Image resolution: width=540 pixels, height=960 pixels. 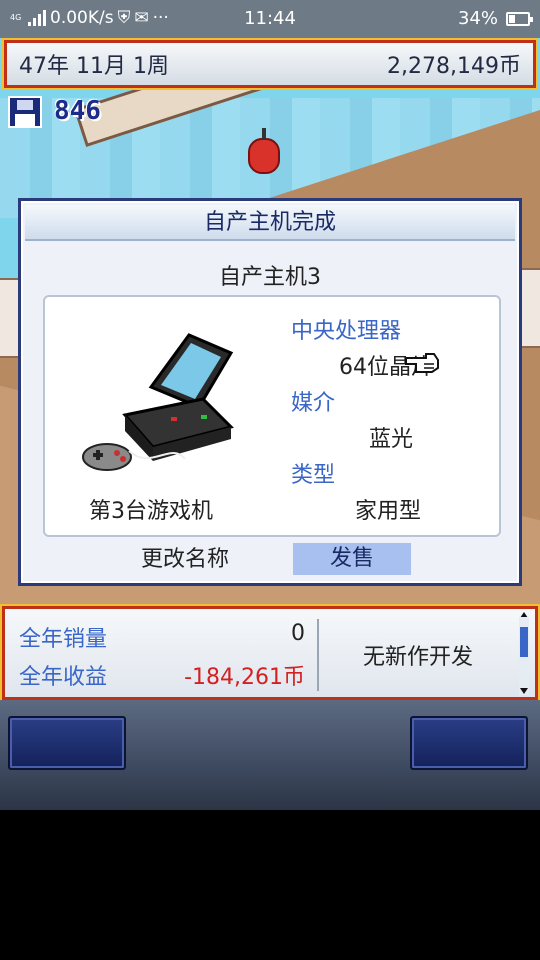 What do you see at coordinates (244, 677) in the screenshot?
I see `annual-revenue-value: -184,261币` at bounding box center [244, 677].